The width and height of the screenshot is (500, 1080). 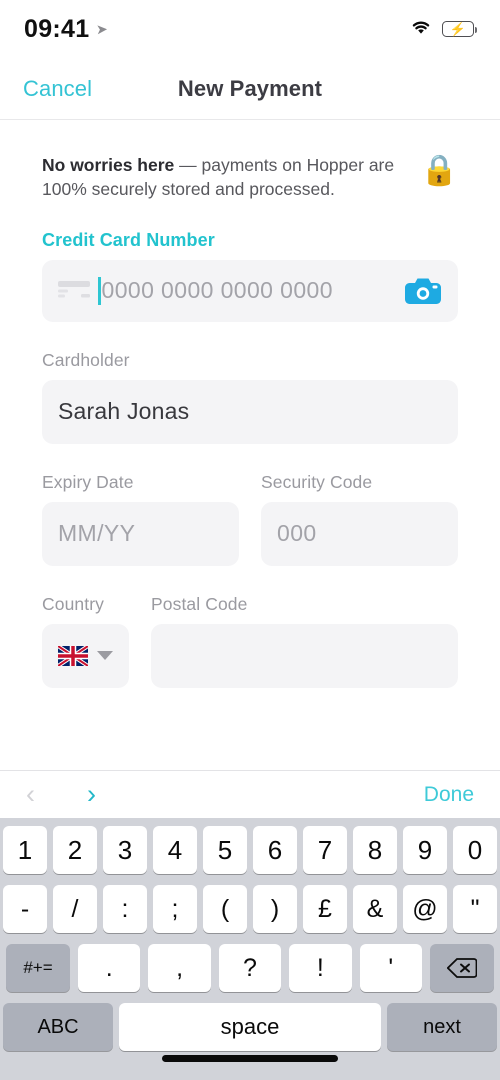 I want to click on card-number-group: Credit Card Number 0000 0000 0000 0000, so click(x=250, y=276).